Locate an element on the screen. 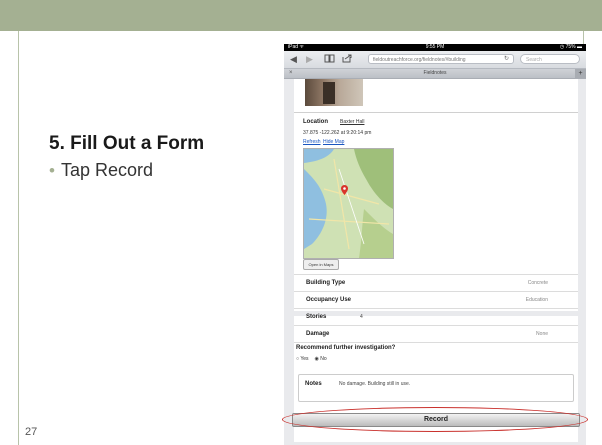 The image size is (602, 445). forward-icon: ▶ is located at coordinates (309, 59).